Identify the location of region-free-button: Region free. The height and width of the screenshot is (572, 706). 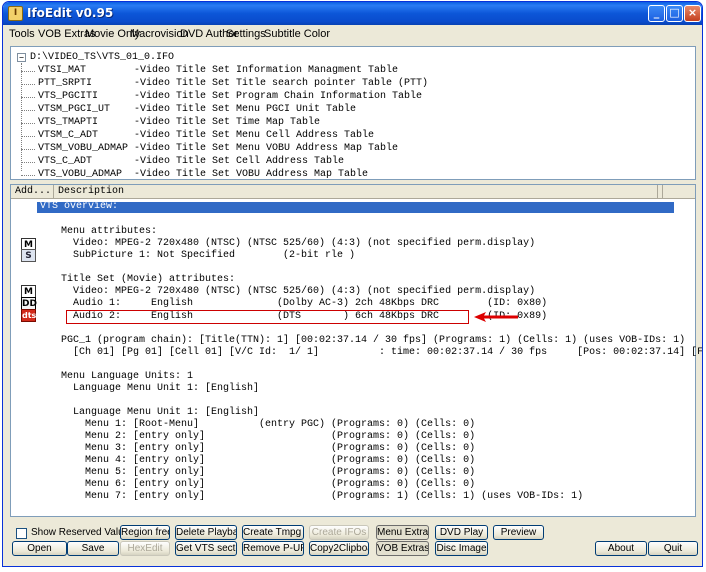
(145, 532).